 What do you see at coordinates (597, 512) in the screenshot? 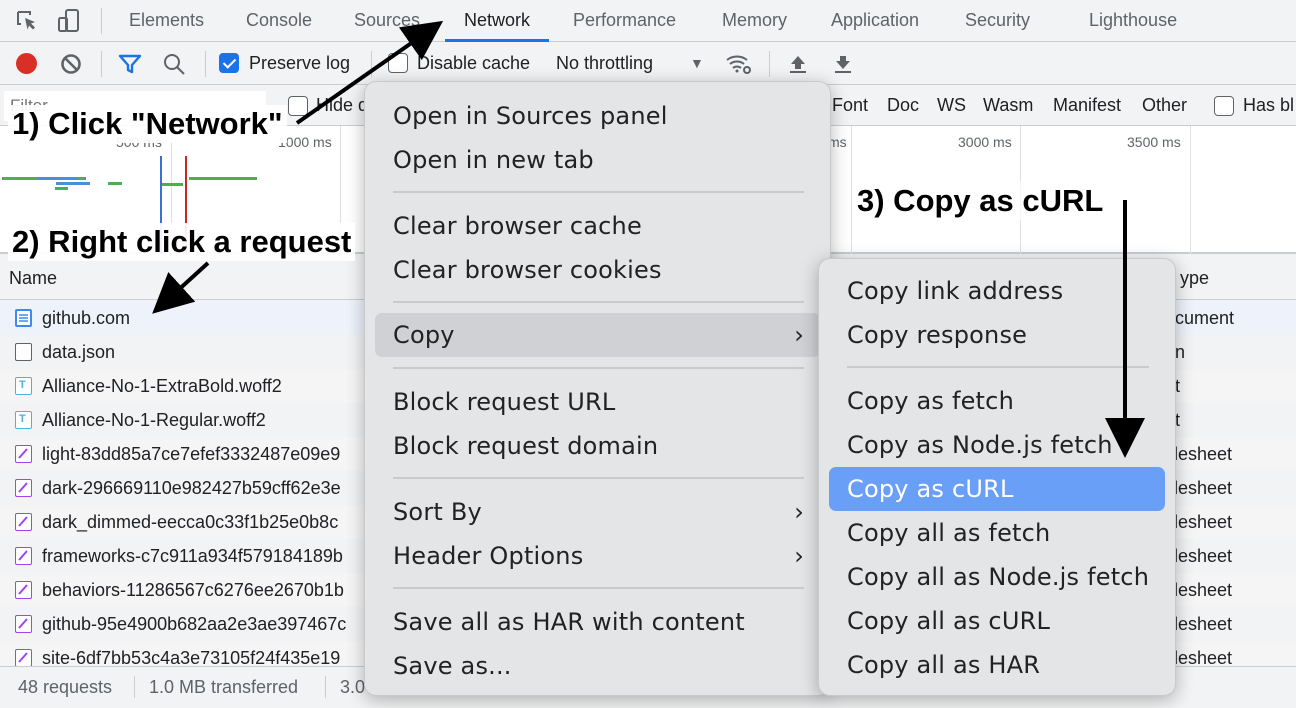
I see `menu-item-sort-by: Sort By ›` at bounding box center [597, 512].